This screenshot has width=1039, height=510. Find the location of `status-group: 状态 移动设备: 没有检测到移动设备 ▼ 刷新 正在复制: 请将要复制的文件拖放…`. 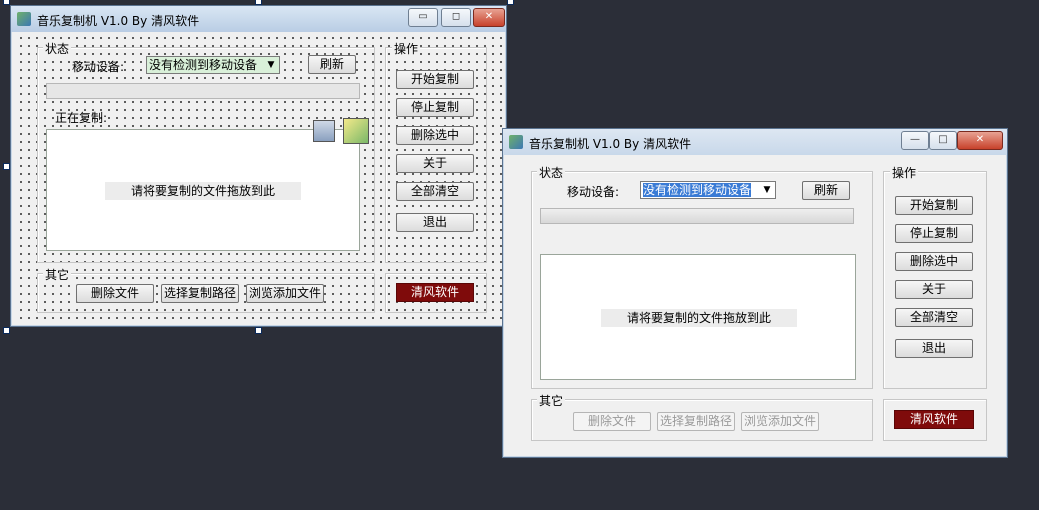

status-group: 状态 移动设备: 没有检测到移动设备 ▼ 刷新 正在复制: 请将要复制的文件拖放… is located at coordinates (206, 151).